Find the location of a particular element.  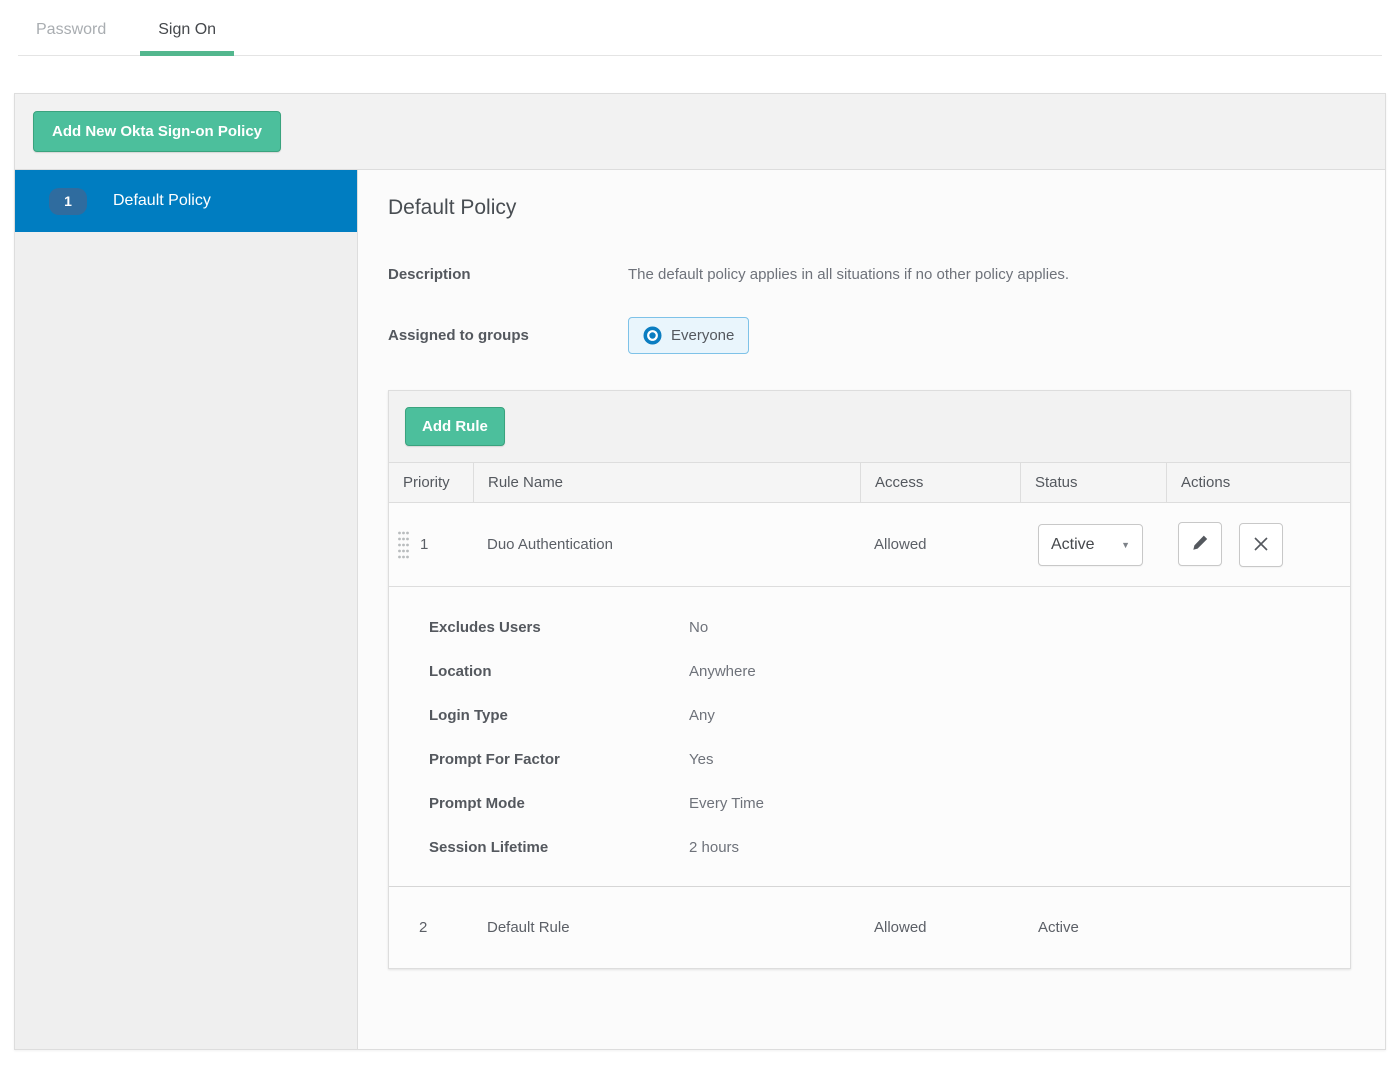

close-icon is located at coordinates (1261, 545).